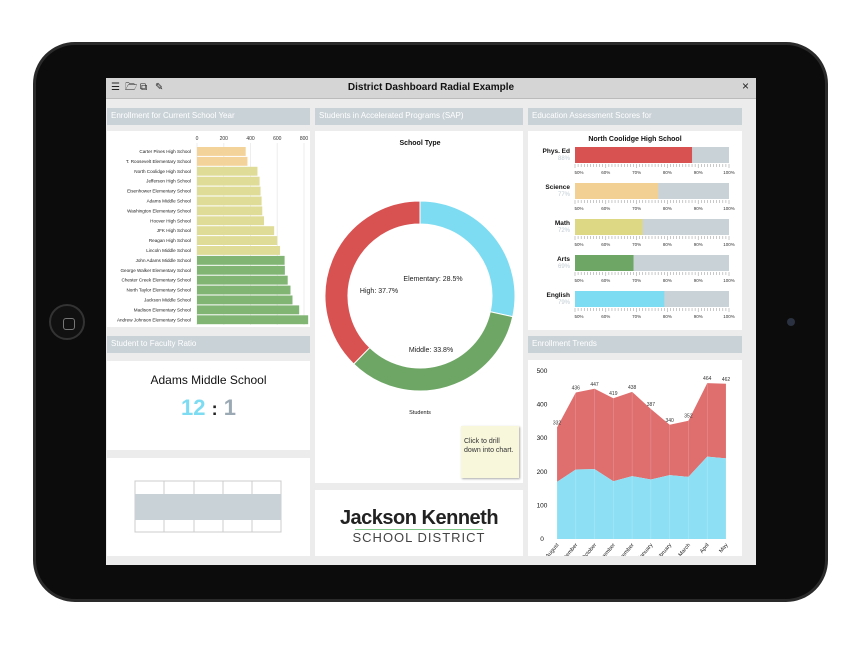 The height and width of the screenshot is (647, 860). I want to click on item-label: Phys. Ed, so click(556, 151).